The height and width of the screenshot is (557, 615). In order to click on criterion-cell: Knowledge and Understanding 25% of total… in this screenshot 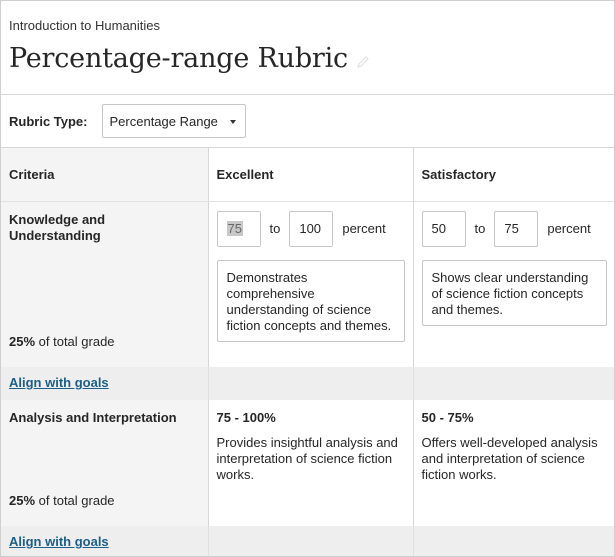, I will do `click(105, 284)`.